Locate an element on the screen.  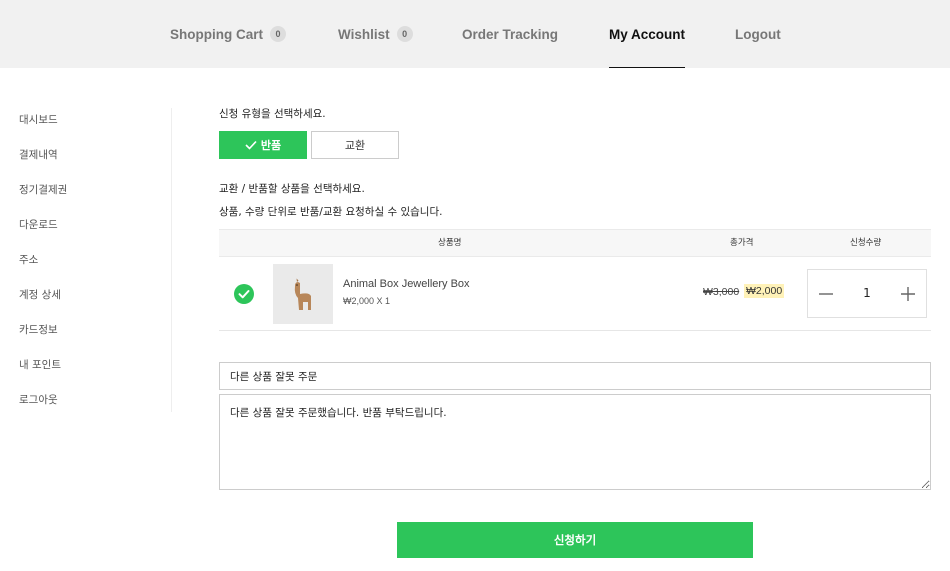
plus-icon is located at coordinates (908, 293).